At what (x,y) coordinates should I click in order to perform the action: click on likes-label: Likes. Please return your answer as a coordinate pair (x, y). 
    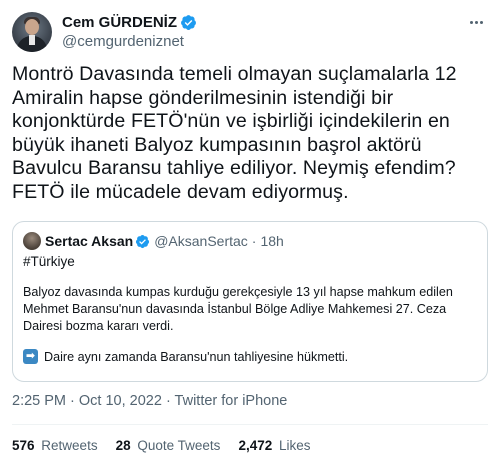
    Looking at the image, I should click on (295, 445).